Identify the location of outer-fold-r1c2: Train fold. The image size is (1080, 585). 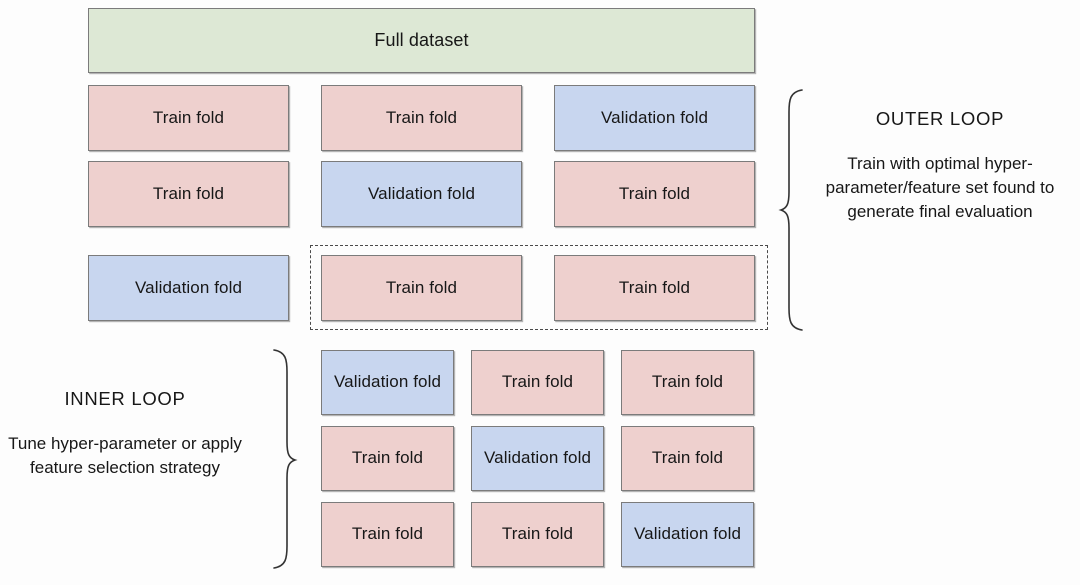
(421, 118).